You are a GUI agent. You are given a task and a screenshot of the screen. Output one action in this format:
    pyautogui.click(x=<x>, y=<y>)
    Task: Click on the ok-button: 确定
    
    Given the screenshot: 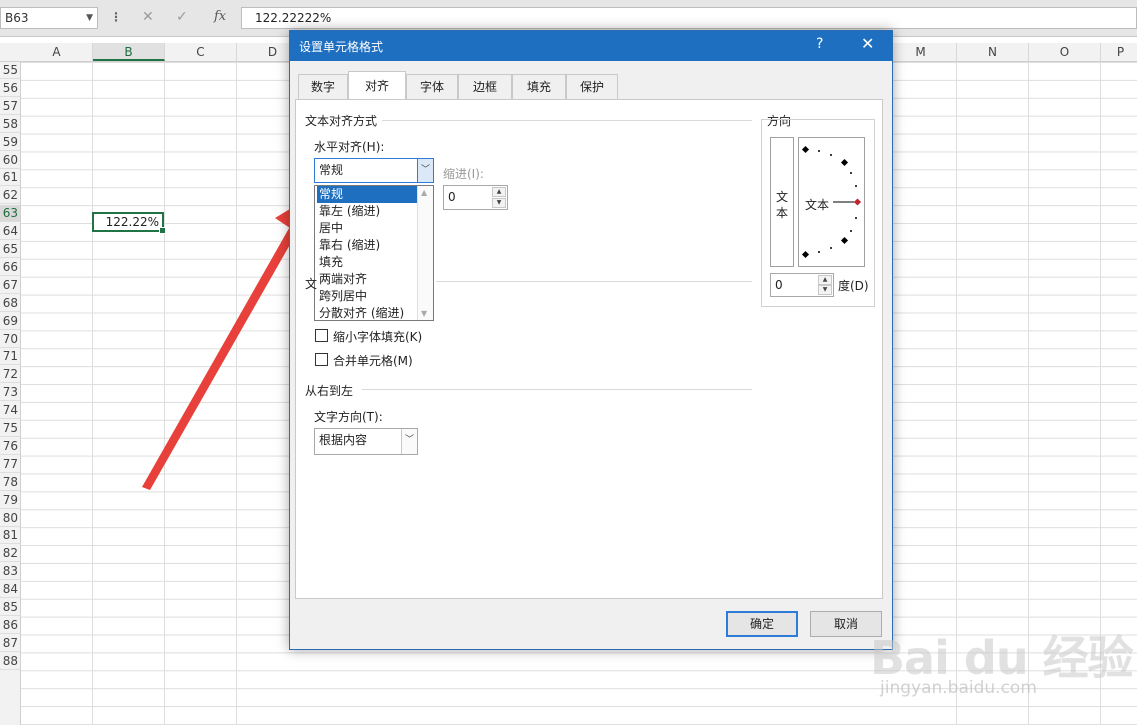 What is the action you would take?
    pyautogui.click(x=762, y=624)
    